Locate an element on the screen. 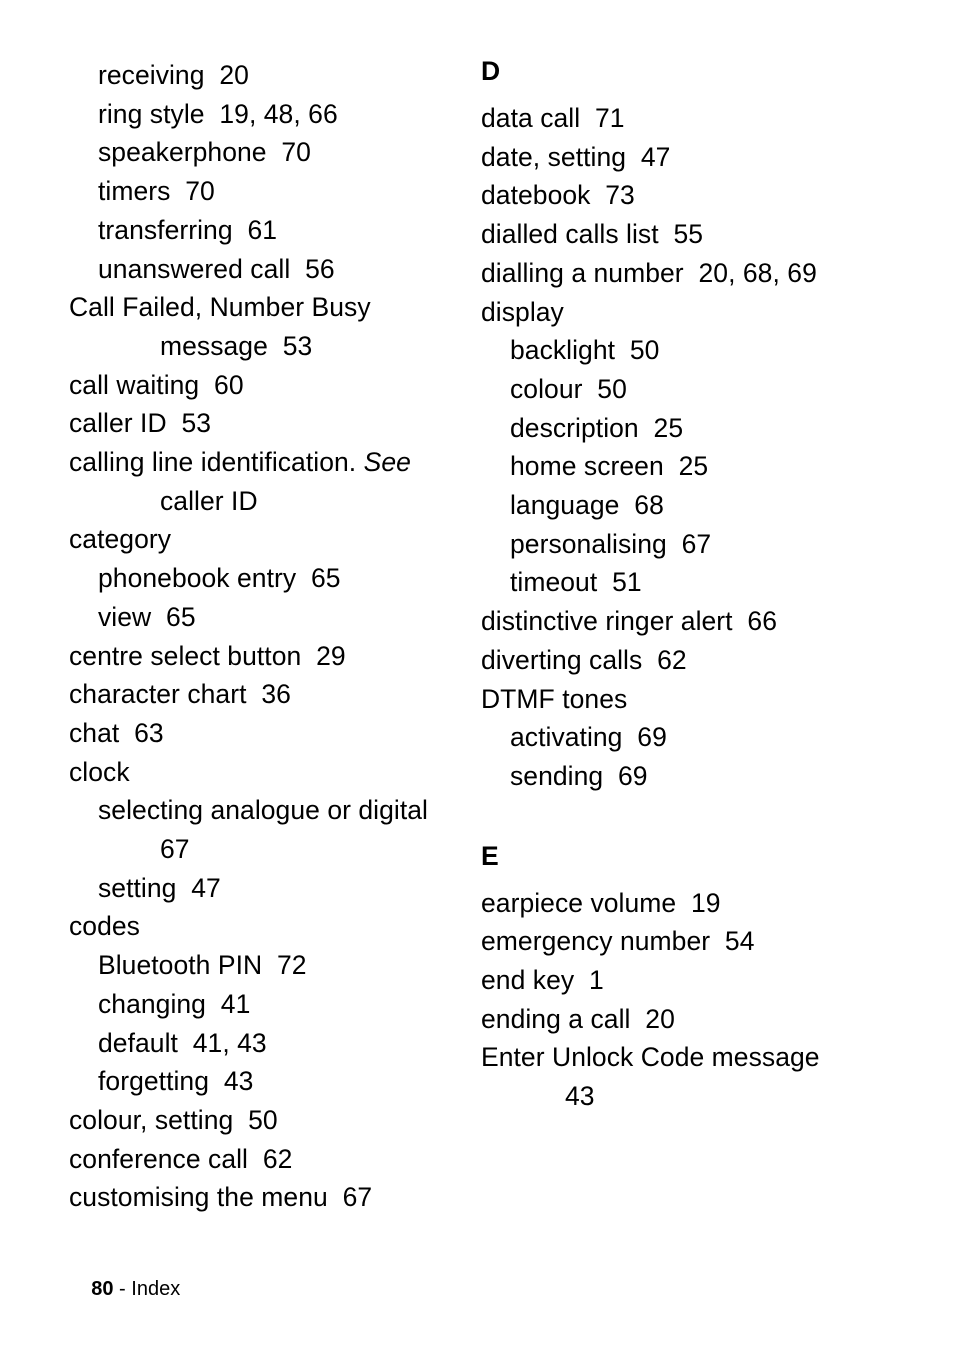 This screenshot has width=954, height=1345. index-entry: selecting analogue or digital is located at coordinates (269, 810).